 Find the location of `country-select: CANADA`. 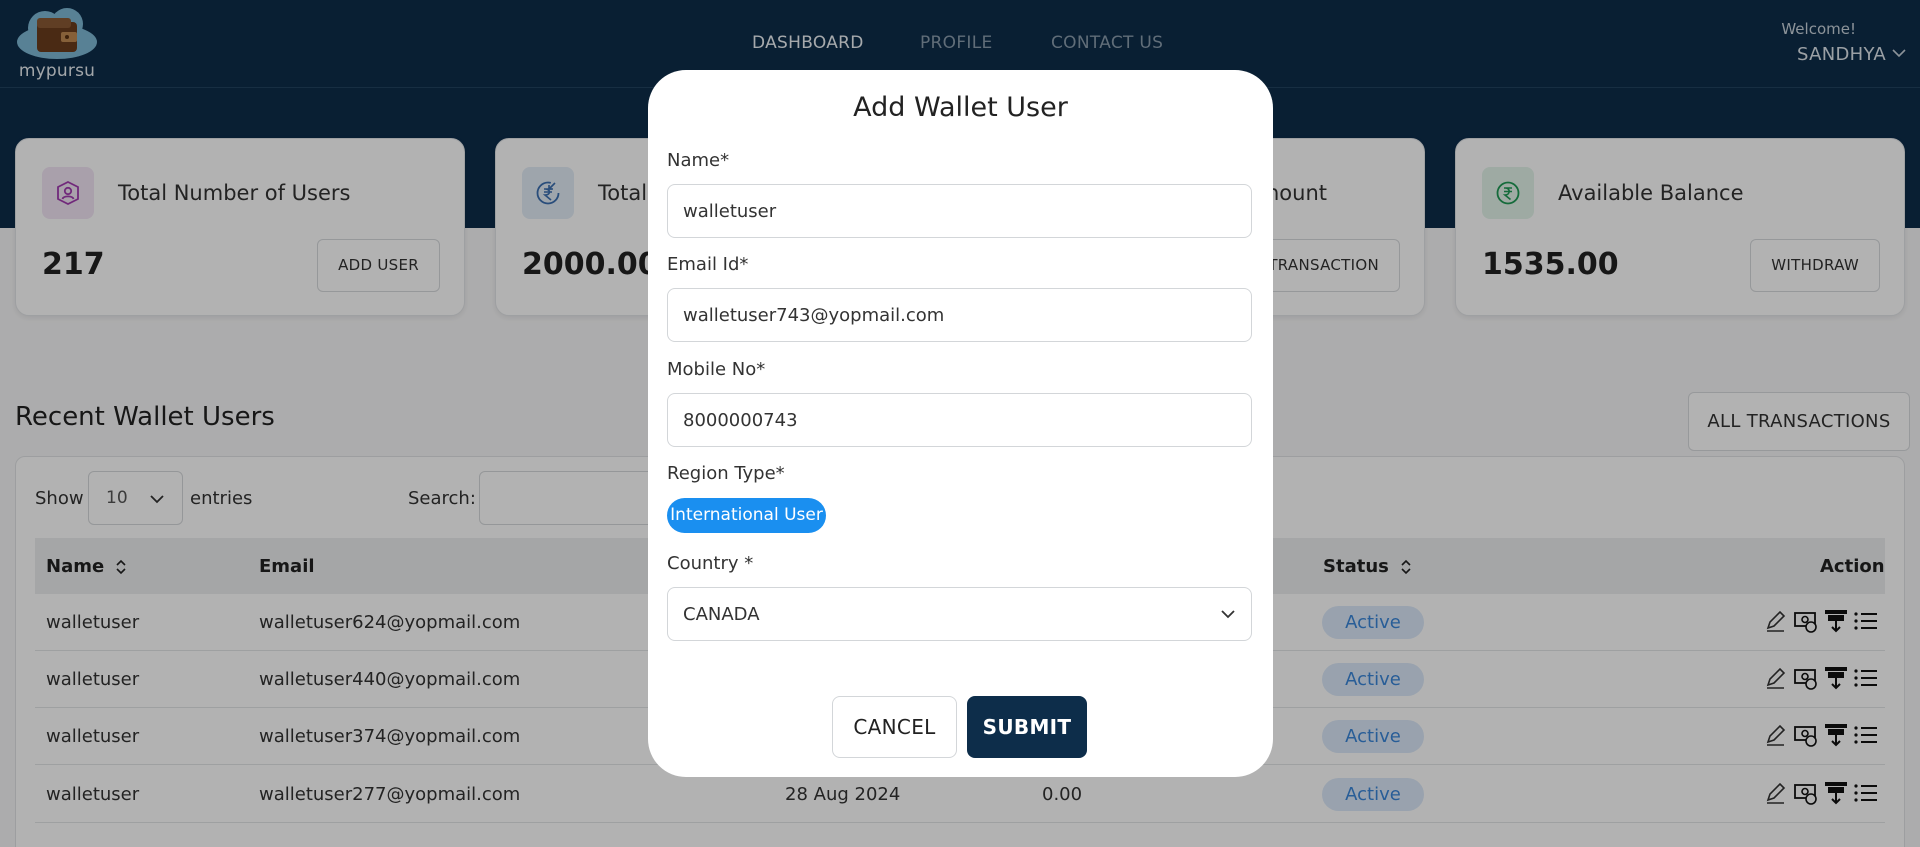

country-select: CANADA is located at coordinates (959, 614).